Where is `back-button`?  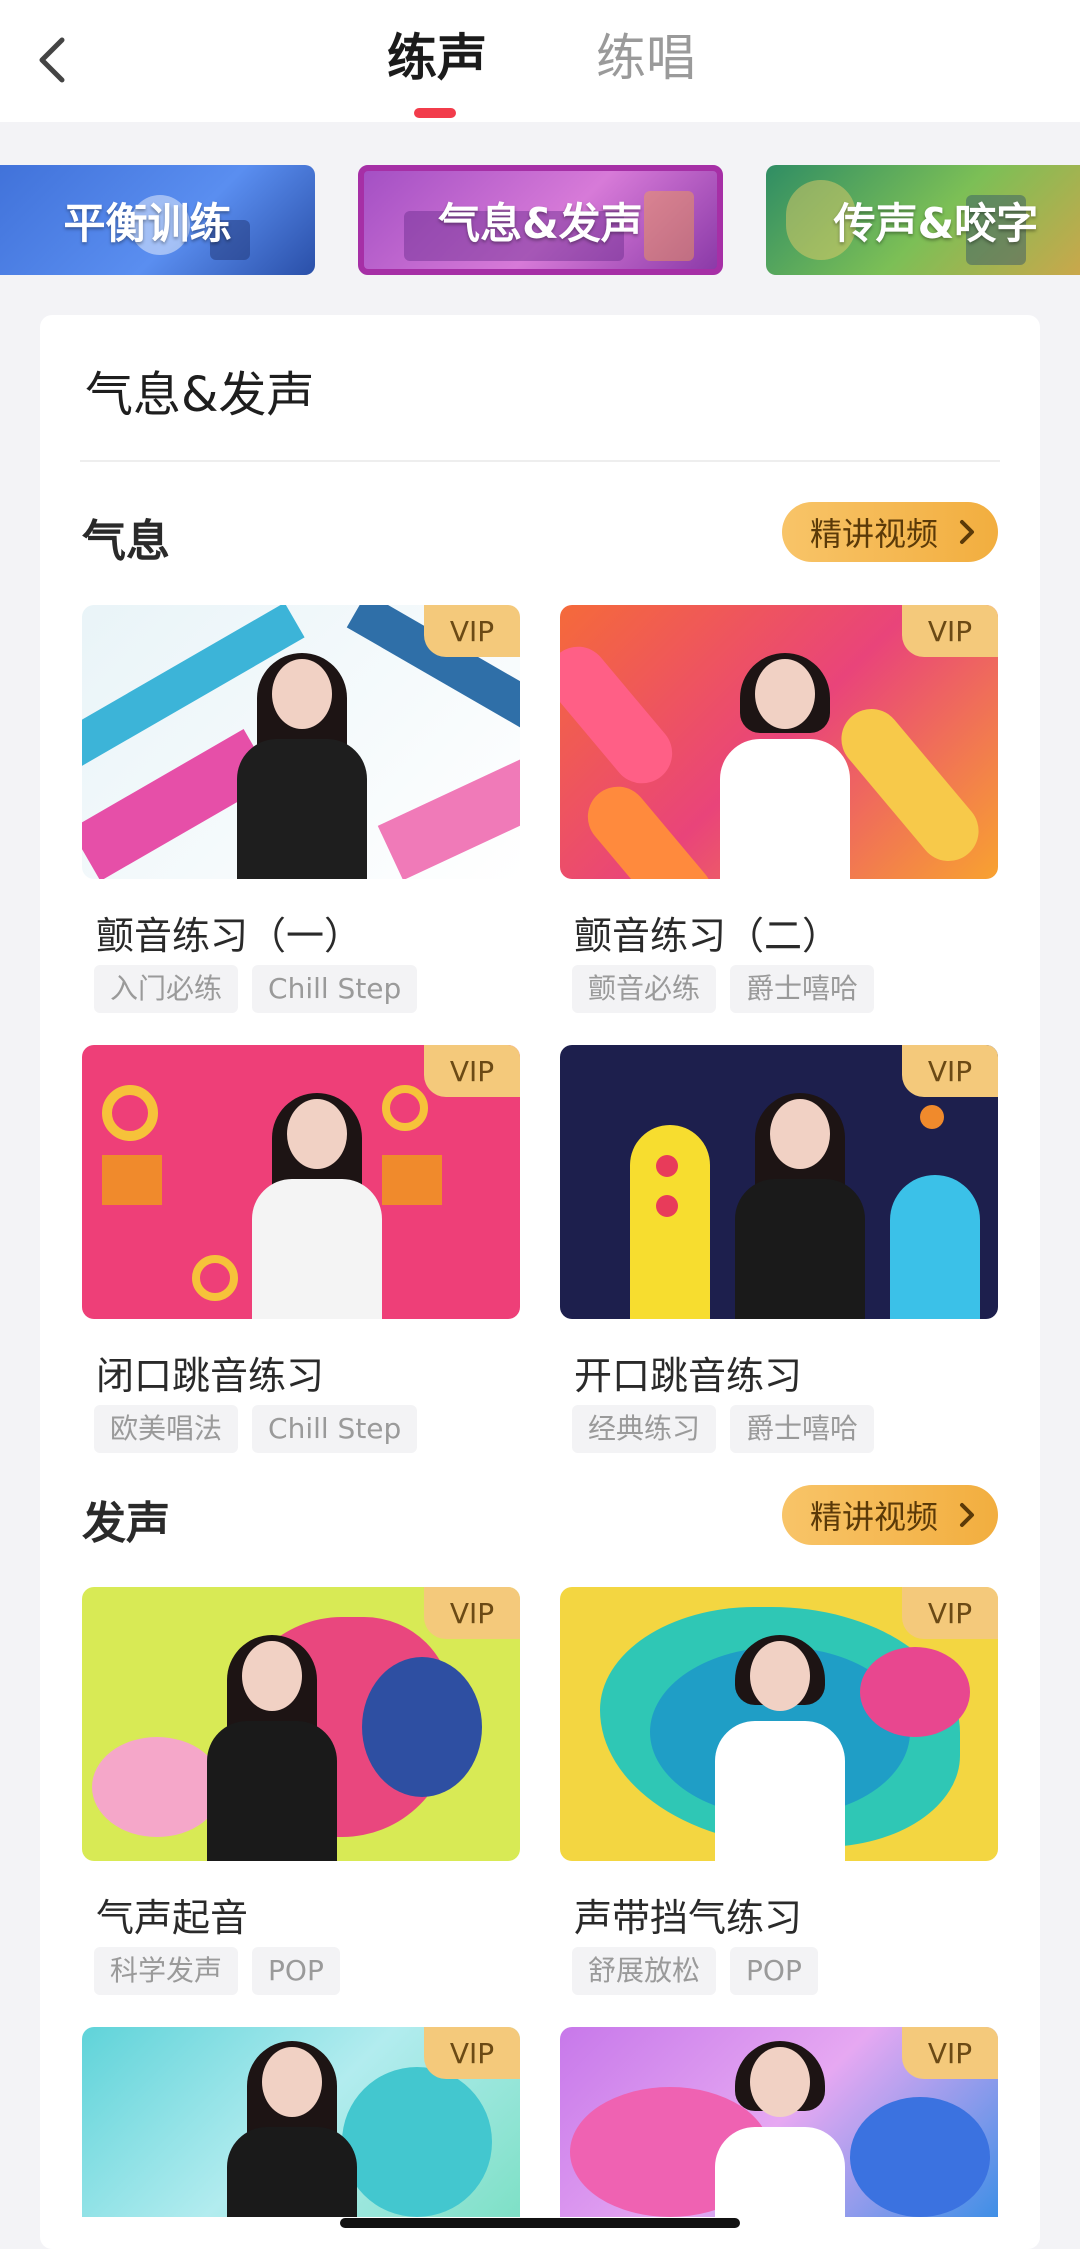
back-button is located at coordinates (55, 60).